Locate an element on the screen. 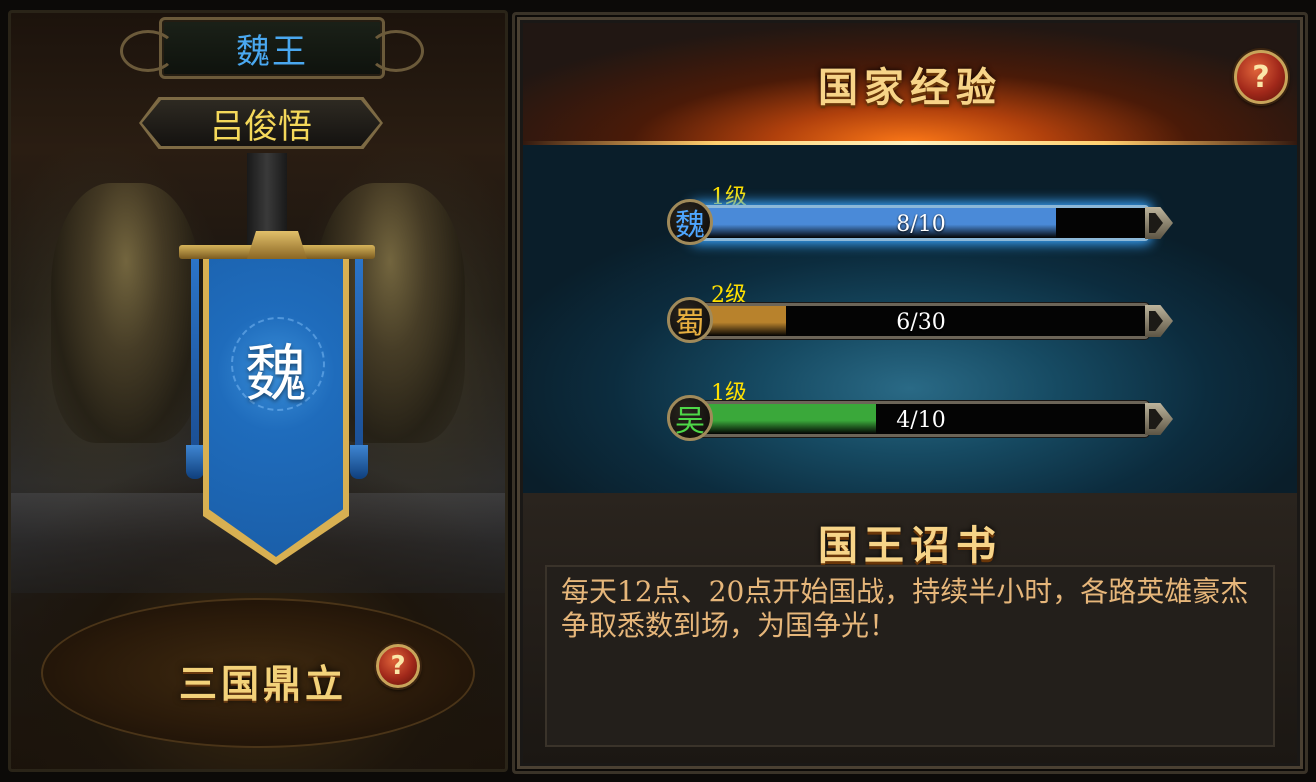 The height and width of the screenshot is (782, 1316). three-kingdoms-help-button: ? is located at coordinates (398, 666).